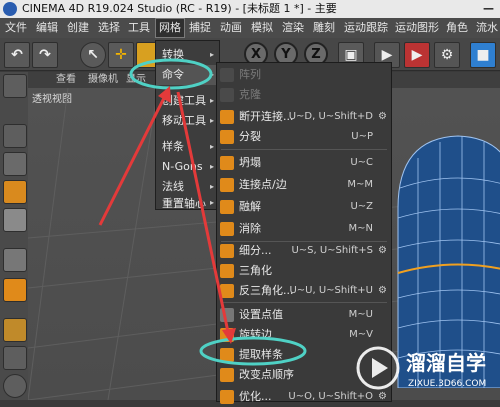 The width and height of the screenshot is (500, 407). I want to click on menu-sculpt: 雕刻, so click(324, 28).